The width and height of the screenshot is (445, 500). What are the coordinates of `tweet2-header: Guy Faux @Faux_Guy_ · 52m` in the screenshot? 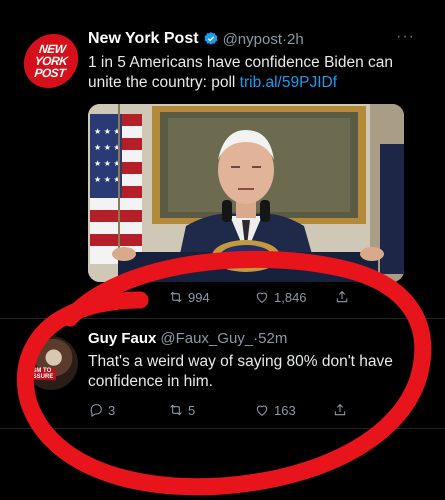 It's located at (187, 338).